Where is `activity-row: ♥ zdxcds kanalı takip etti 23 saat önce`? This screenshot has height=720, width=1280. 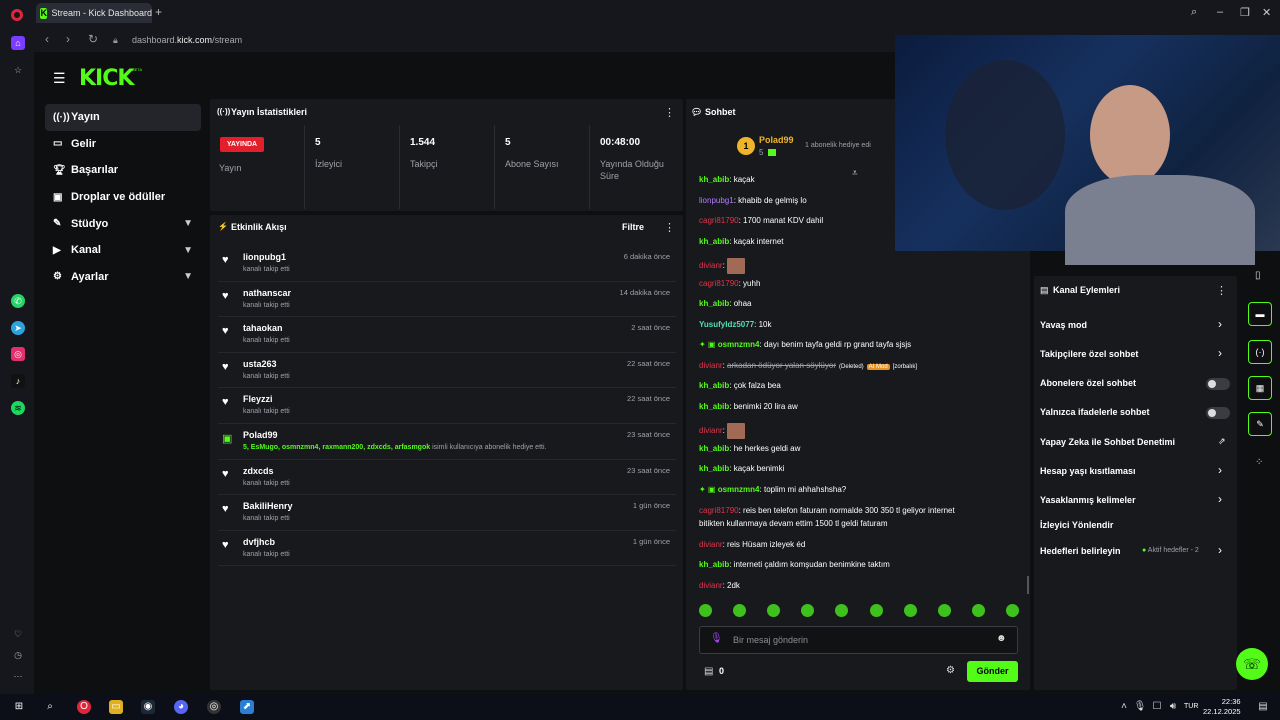 activity-row: ♥ zdxcds kanalı takip etti 23 saat önce is located at coordinates (447, 478).